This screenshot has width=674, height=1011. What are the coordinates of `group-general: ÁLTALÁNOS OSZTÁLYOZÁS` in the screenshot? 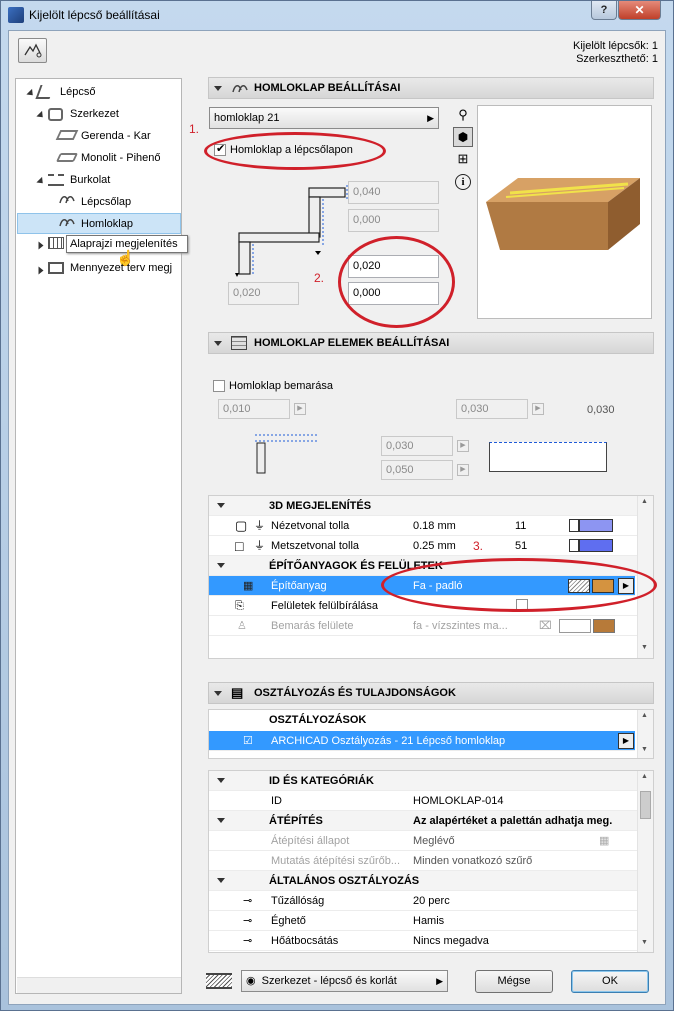 It's located at (423, 881).